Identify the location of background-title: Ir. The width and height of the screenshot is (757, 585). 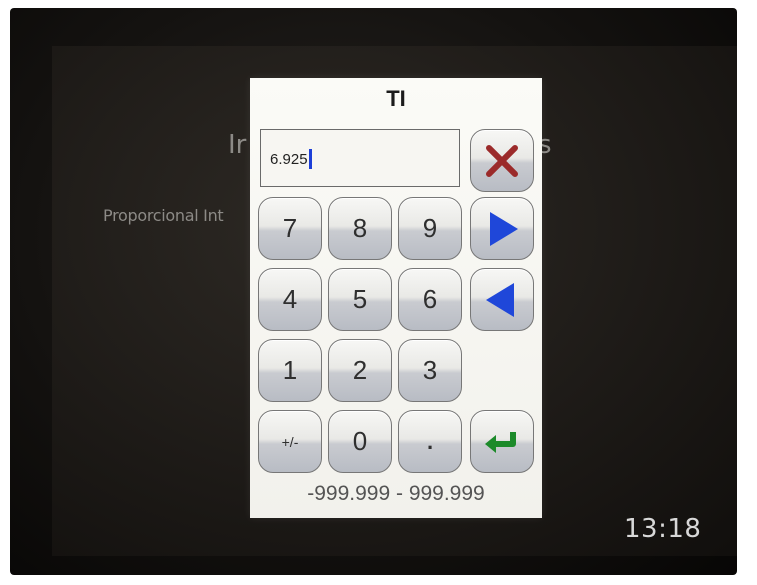
(237, 145).